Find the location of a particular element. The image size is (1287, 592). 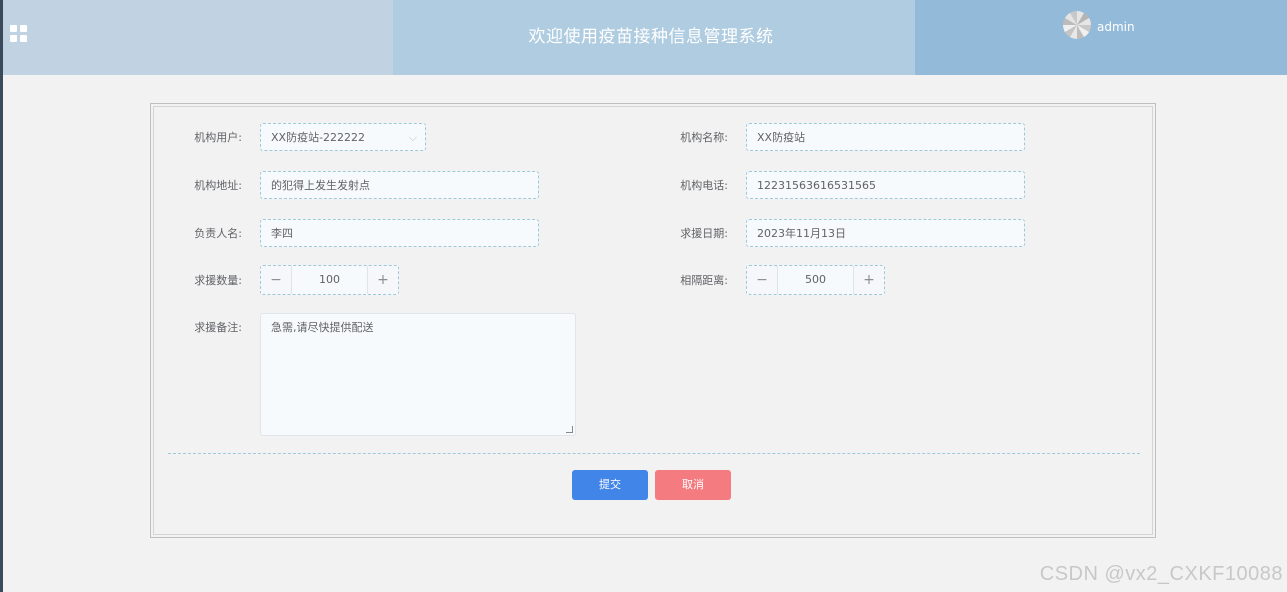

rescue-count-value: 100 is located at coordinates (329, 280).